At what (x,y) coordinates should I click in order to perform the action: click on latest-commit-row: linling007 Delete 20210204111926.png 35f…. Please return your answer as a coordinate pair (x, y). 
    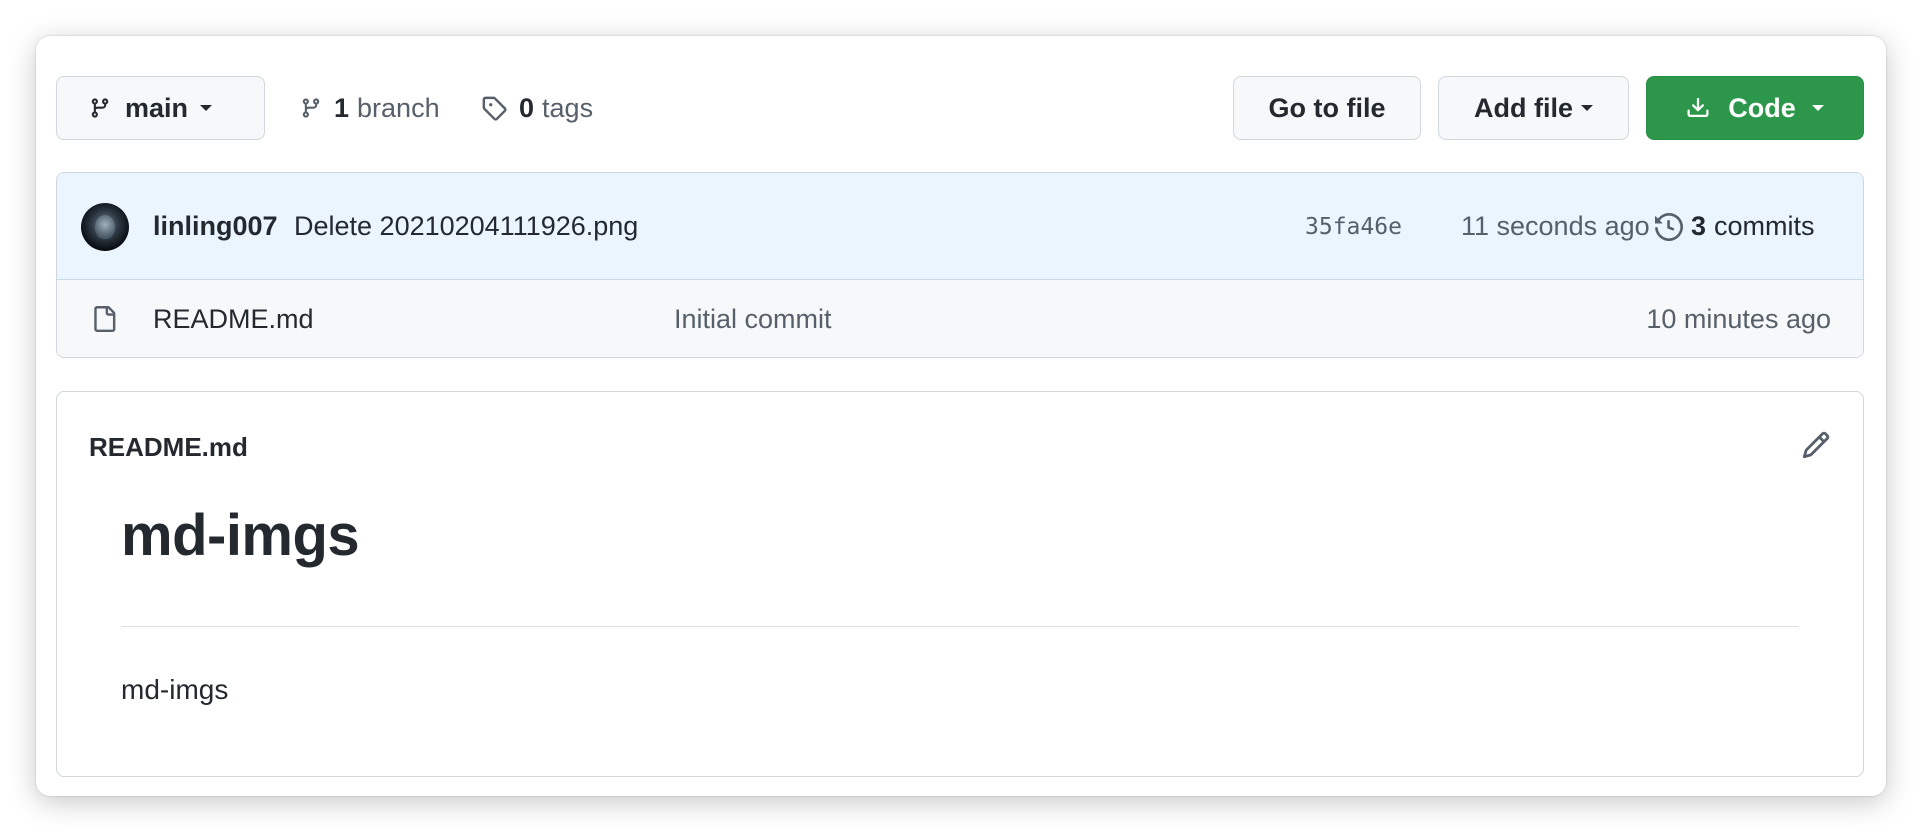
    Looking at the image, I should click on (960, 226).